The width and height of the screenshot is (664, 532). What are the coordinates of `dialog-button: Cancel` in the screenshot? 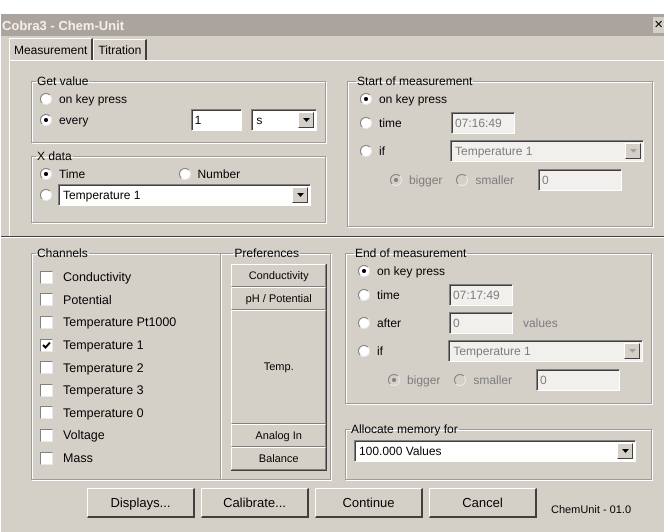 It's located at (483, 503).